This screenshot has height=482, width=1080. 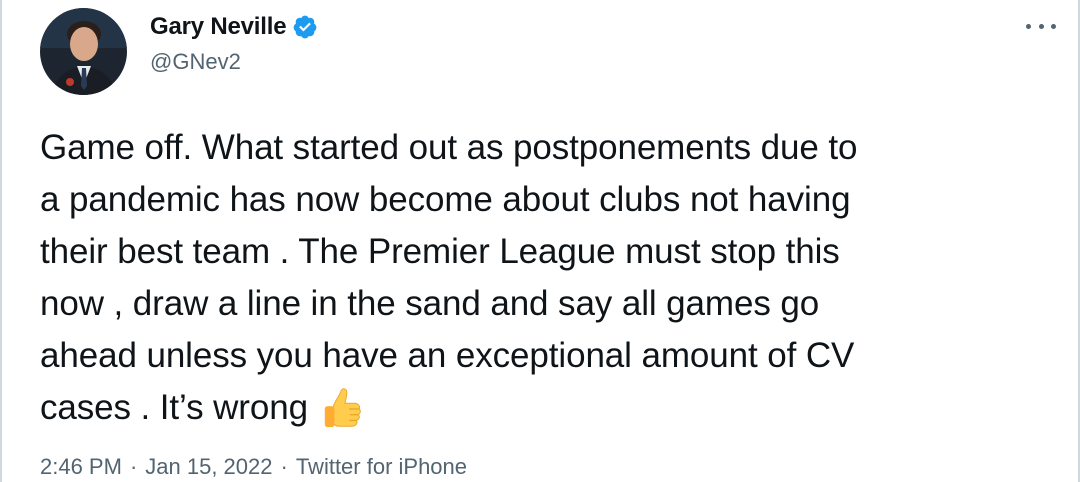 What do you see at coordinates (209, 466) in the screenshot?
I see `tweet-date: Jan 15, 2022` at bounding box center [209, 466].